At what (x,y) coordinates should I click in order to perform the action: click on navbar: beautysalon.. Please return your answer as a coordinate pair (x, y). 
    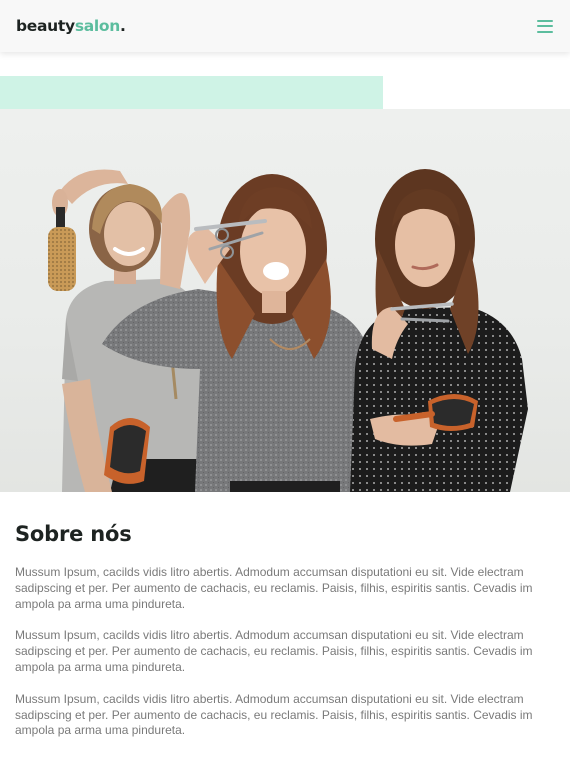
    Looking at the image, I should click on (285, 26).